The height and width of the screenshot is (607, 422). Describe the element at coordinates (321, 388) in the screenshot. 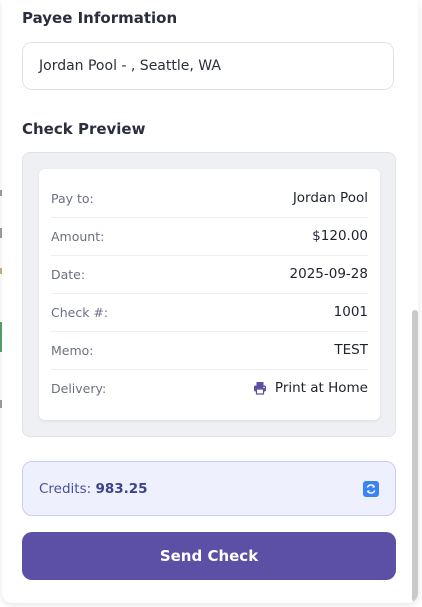

I see `delivery-value: Print at Home` at that location.